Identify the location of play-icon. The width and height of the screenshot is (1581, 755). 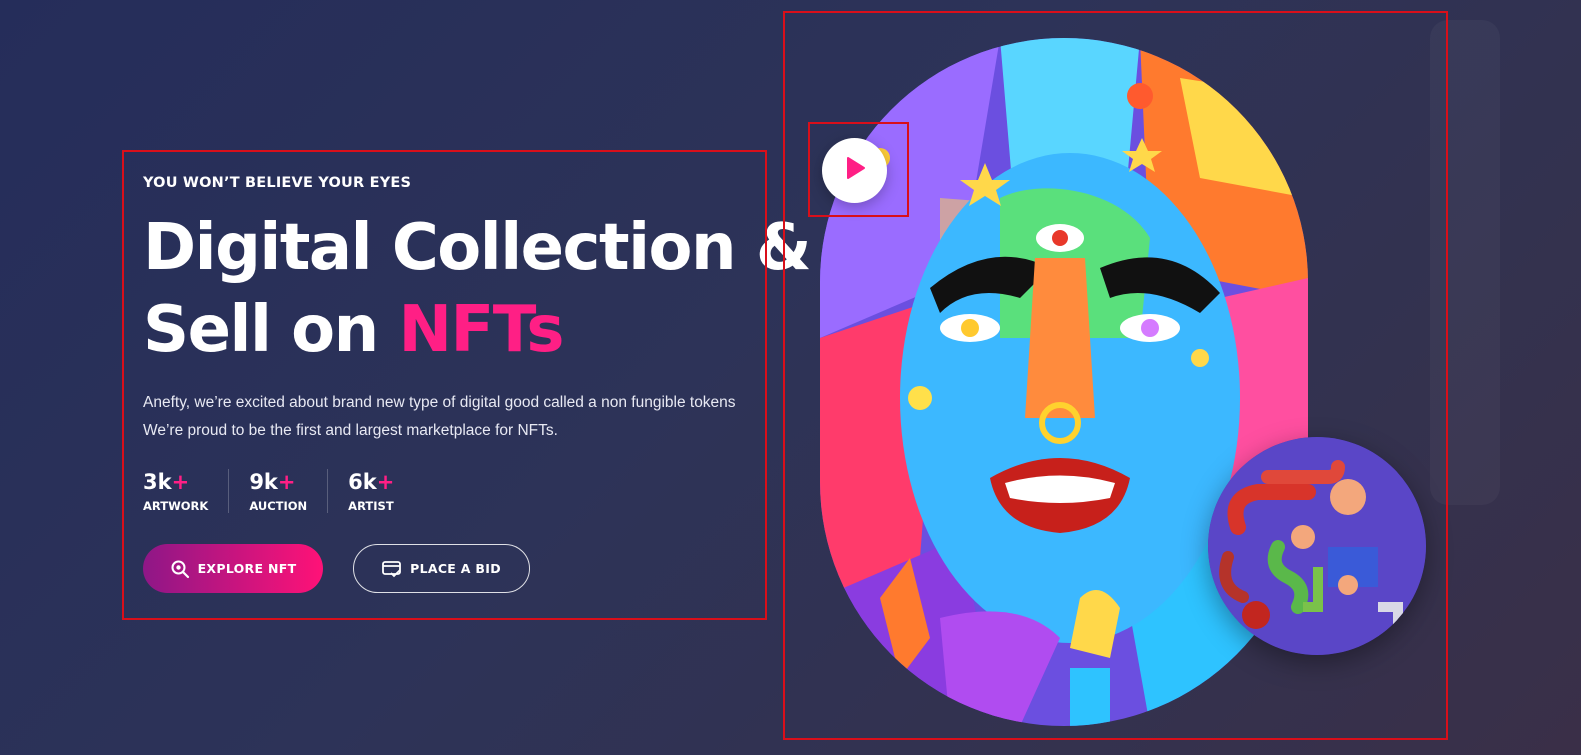
(855, 170).